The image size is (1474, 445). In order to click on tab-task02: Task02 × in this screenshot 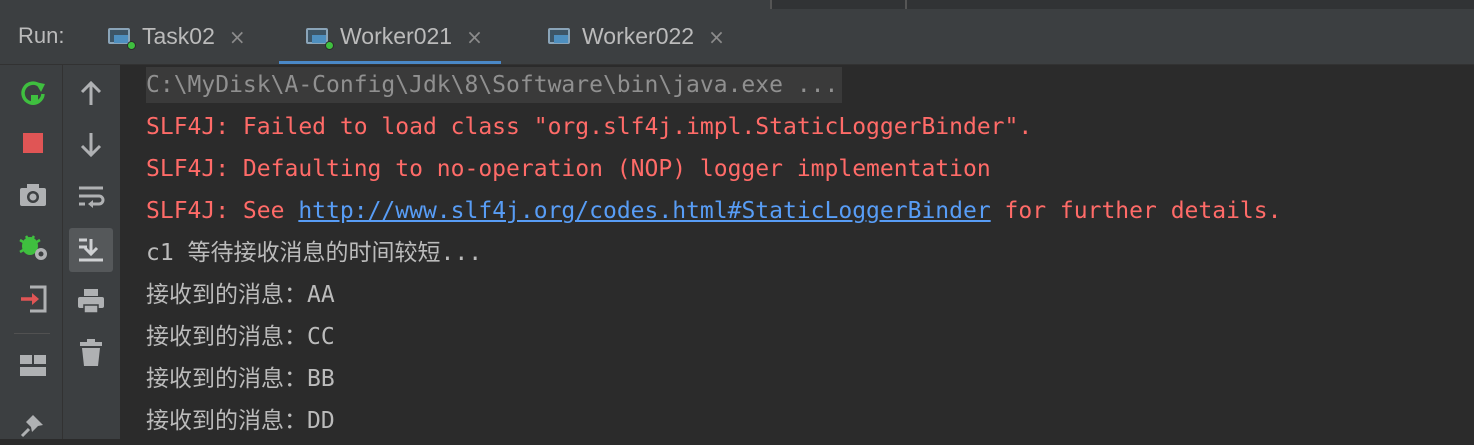, I will do `click(177, 36)`.